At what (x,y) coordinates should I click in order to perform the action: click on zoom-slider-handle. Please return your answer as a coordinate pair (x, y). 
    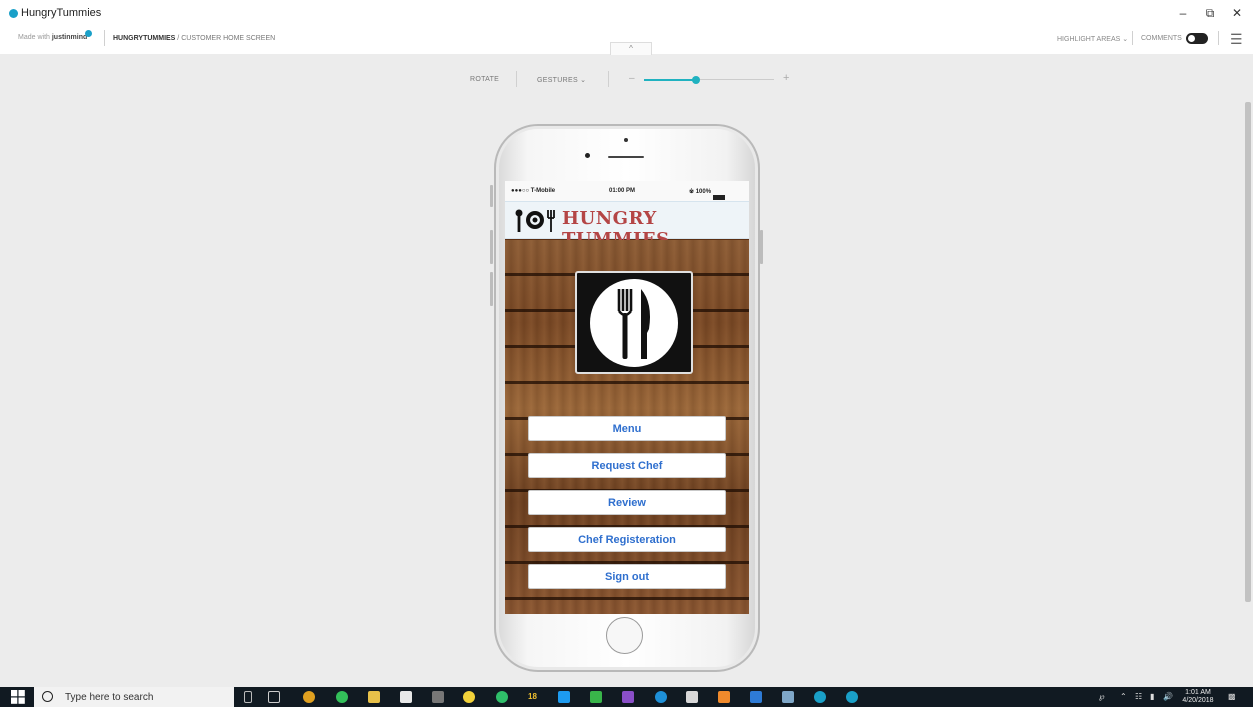
    Looking at the image, I should click on (696, 80).